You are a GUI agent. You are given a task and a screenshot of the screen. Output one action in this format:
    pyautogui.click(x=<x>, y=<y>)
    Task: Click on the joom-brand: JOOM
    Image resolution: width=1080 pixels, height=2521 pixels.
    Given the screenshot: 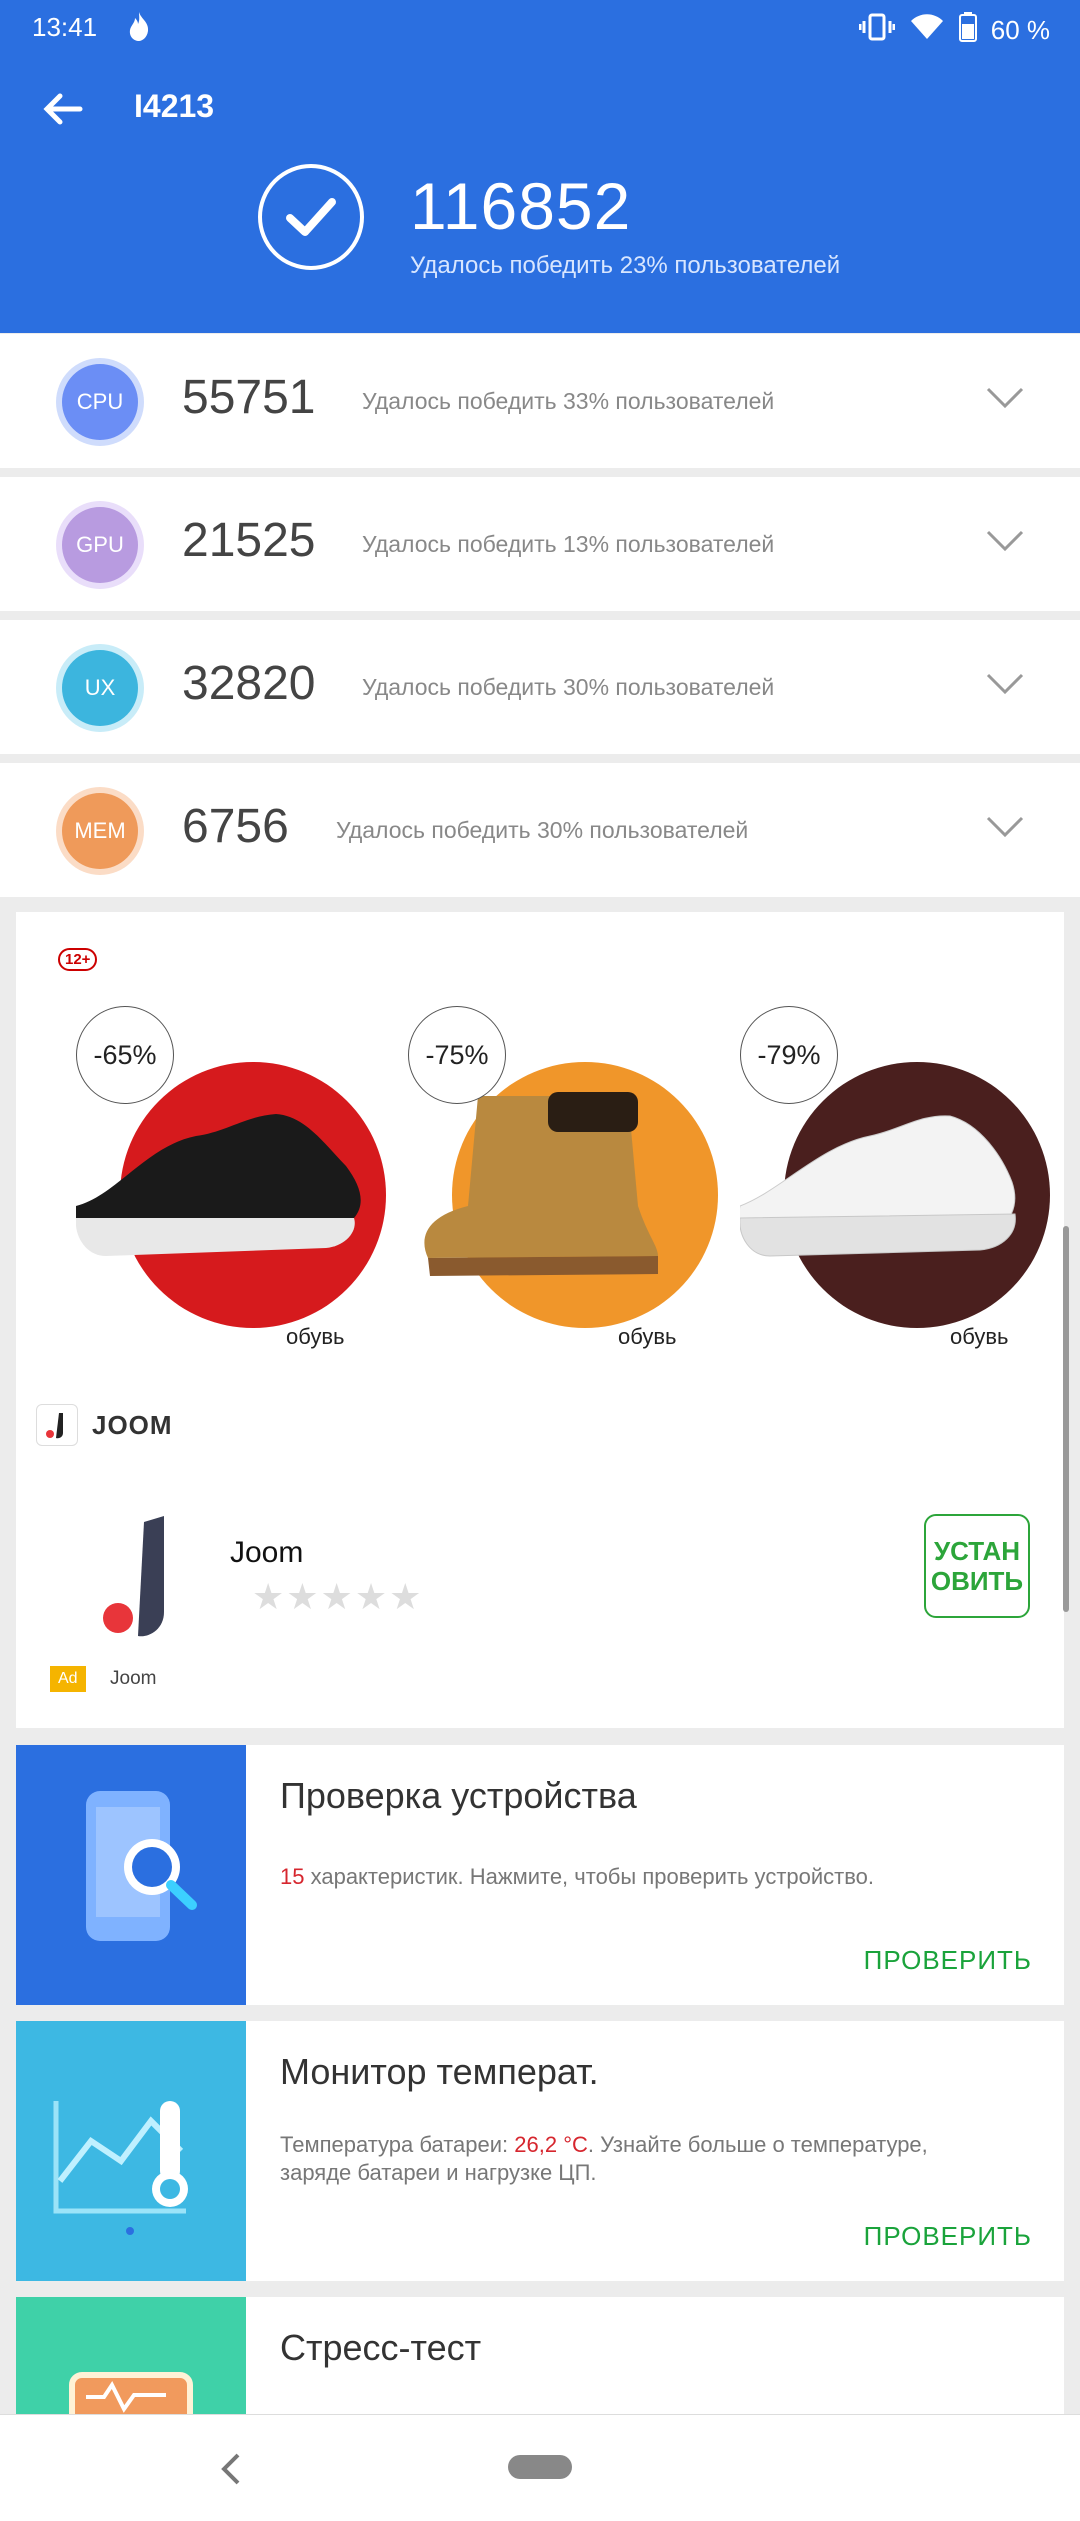 What is the action you would take?
    pyautogui.click(x=104, y=1425)
    